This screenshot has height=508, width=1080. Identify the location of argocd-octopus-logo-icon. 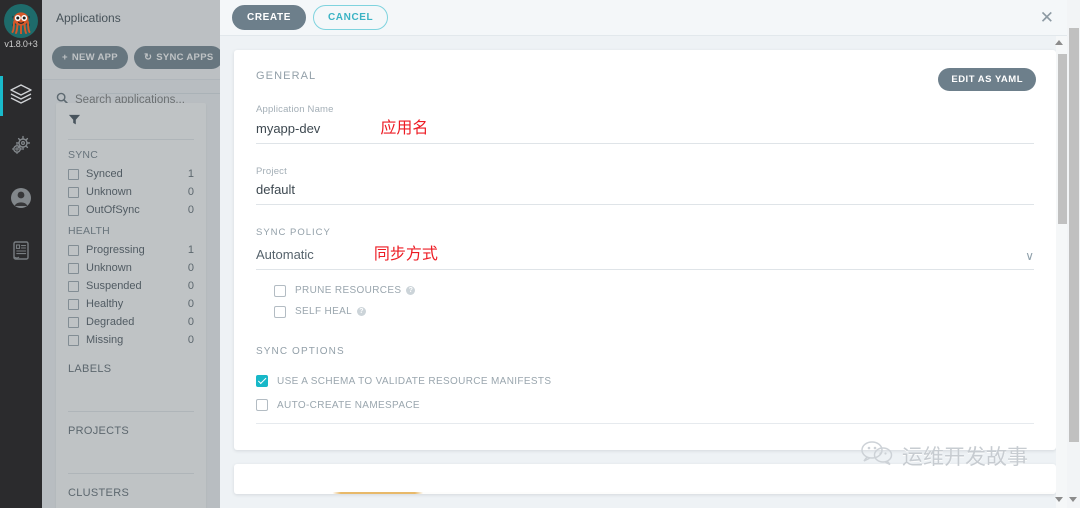
(21, 21).